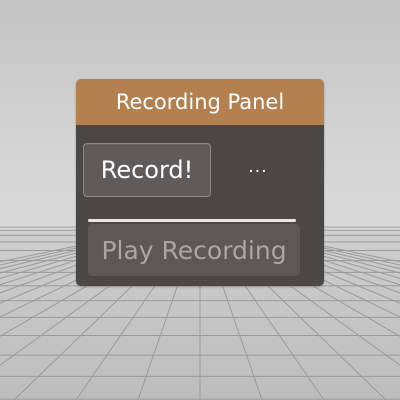 The height and width of the screenshot is (400, 400). Describe the element at coordinates (192, 220) in the screenshot. I see `divider` at that location.